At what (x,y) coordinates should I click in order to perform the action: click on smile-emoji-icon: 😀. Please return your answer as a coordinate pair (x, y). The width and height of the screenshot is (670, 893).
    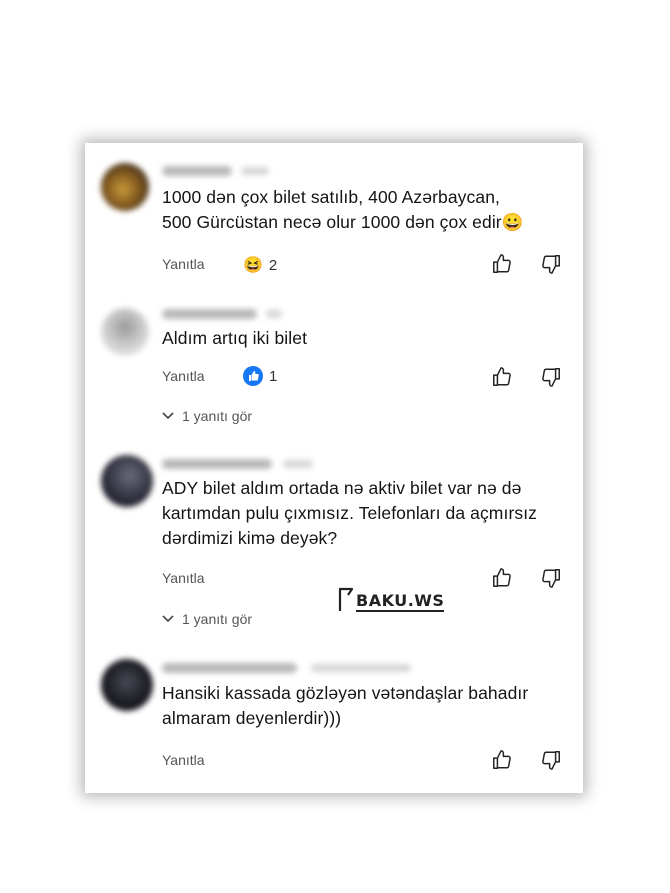
    Looking at the image, I should click on (512, 222).